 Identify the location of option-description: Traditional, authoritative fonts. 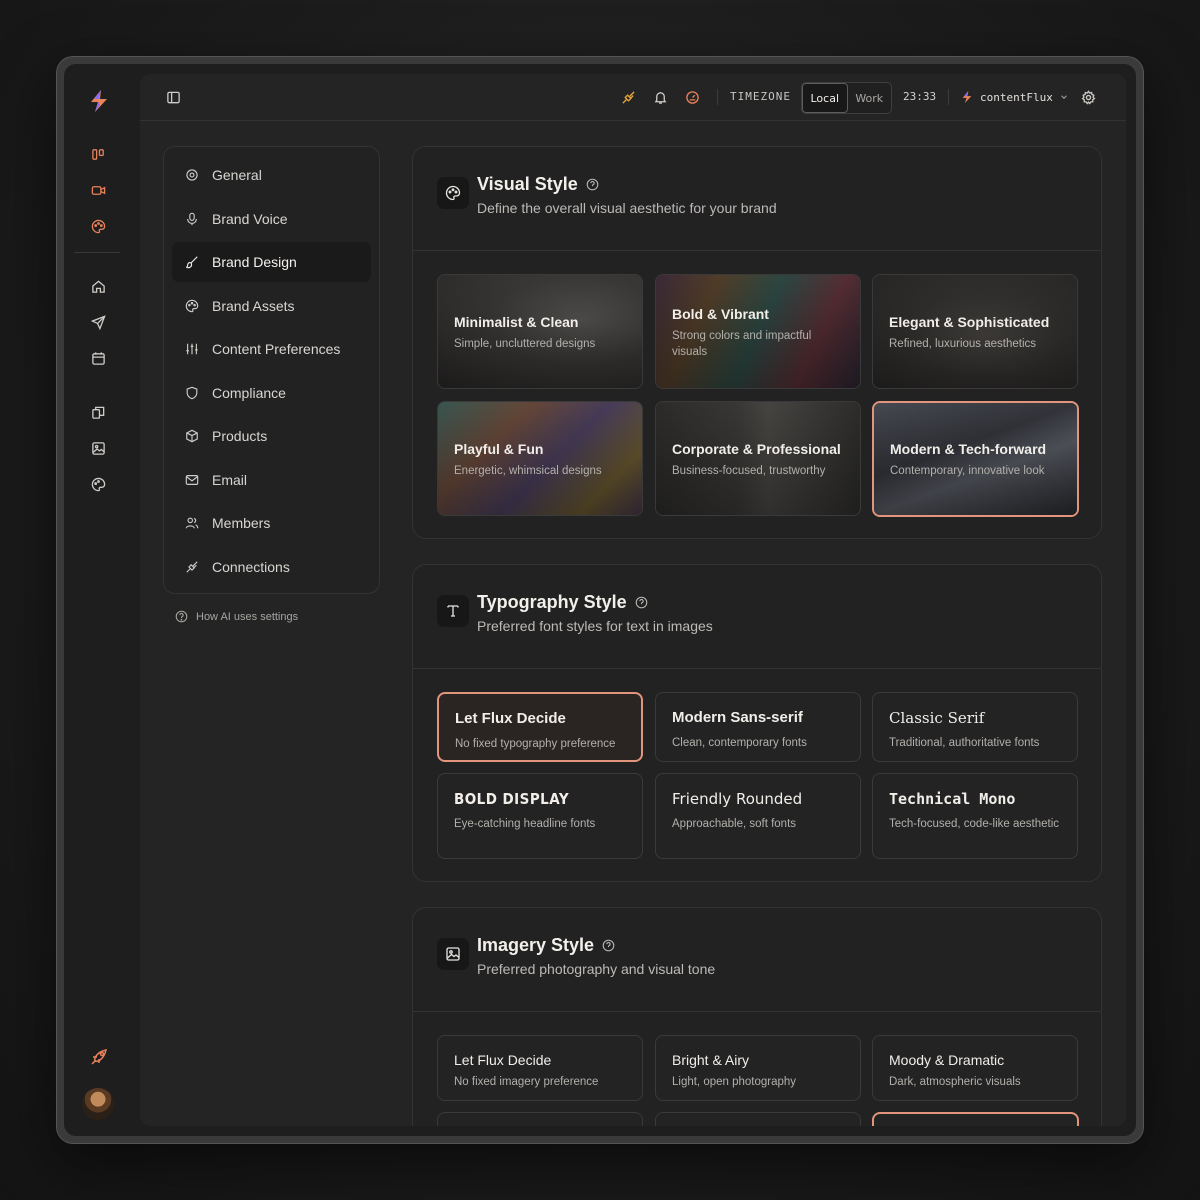
(964, 743).